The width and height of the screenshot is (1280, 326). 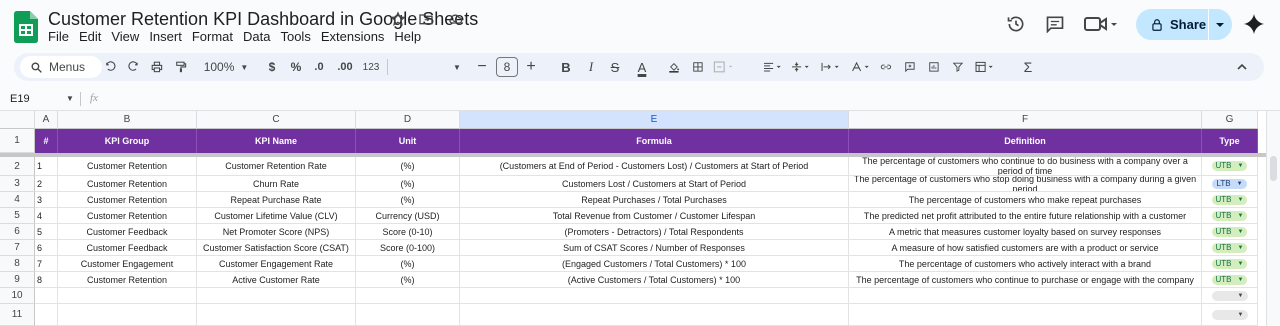 I want to click on cell-col-a-row7: 6, so click(x=46, y=248).